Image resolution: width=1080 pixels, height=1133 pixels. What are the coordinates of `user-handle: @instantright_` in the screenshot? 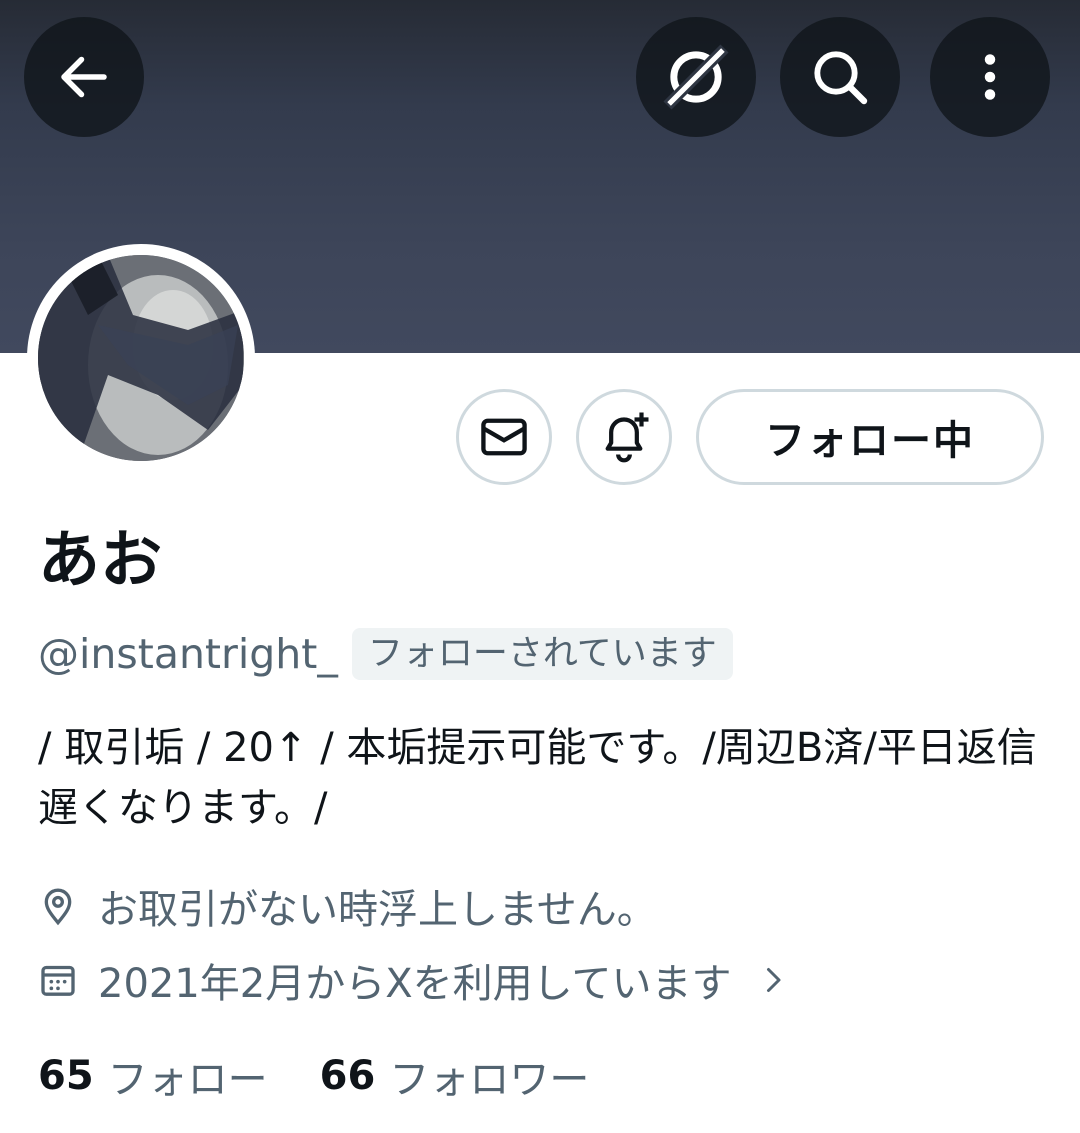 It's located at (188, 654).